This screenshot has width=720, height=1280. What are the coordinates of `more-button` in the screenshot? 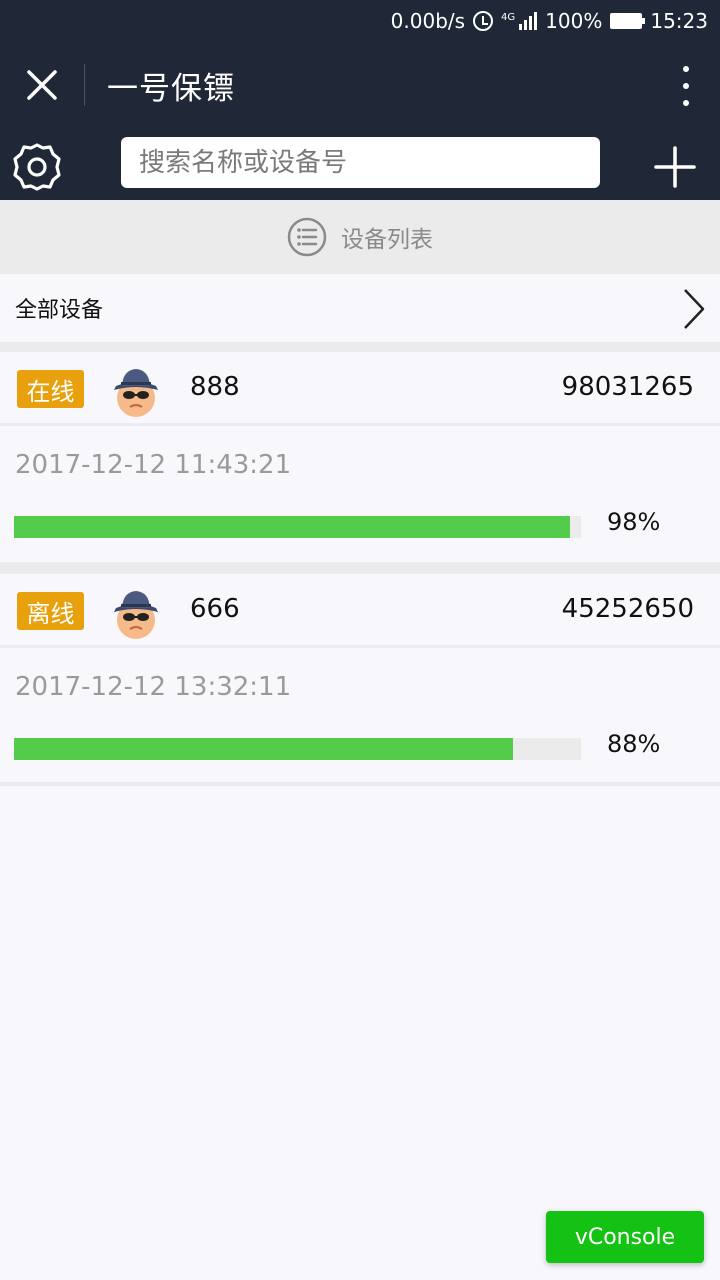 It's located at (686, 86).